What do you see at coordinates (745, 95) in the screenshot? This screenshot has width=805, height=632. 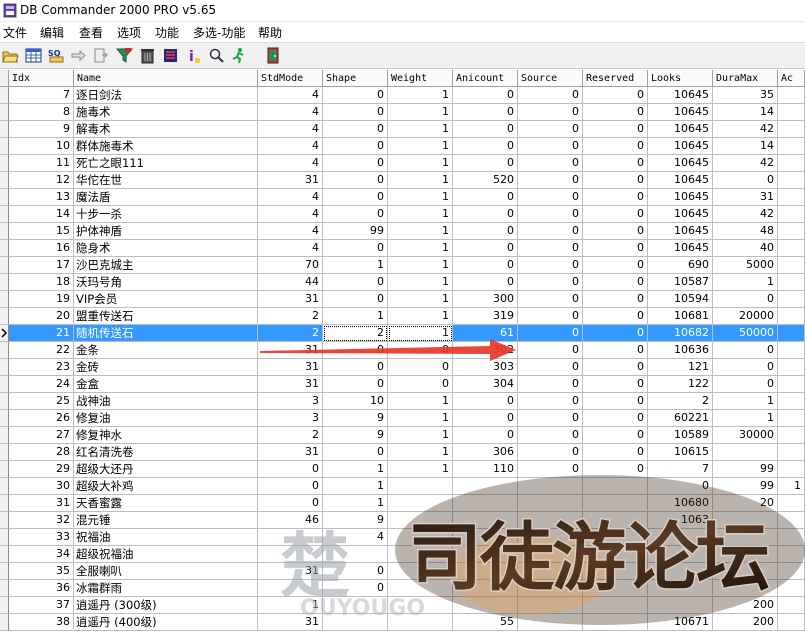 I see `cell-duramax: 35` at bounding box center [745, 95].